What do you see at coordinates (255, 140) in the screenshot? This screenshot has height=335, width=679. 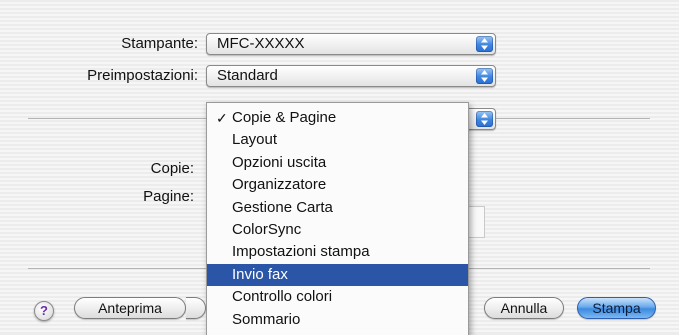 I see `menu-item-label: Layout` at bounding box center [255, 140].